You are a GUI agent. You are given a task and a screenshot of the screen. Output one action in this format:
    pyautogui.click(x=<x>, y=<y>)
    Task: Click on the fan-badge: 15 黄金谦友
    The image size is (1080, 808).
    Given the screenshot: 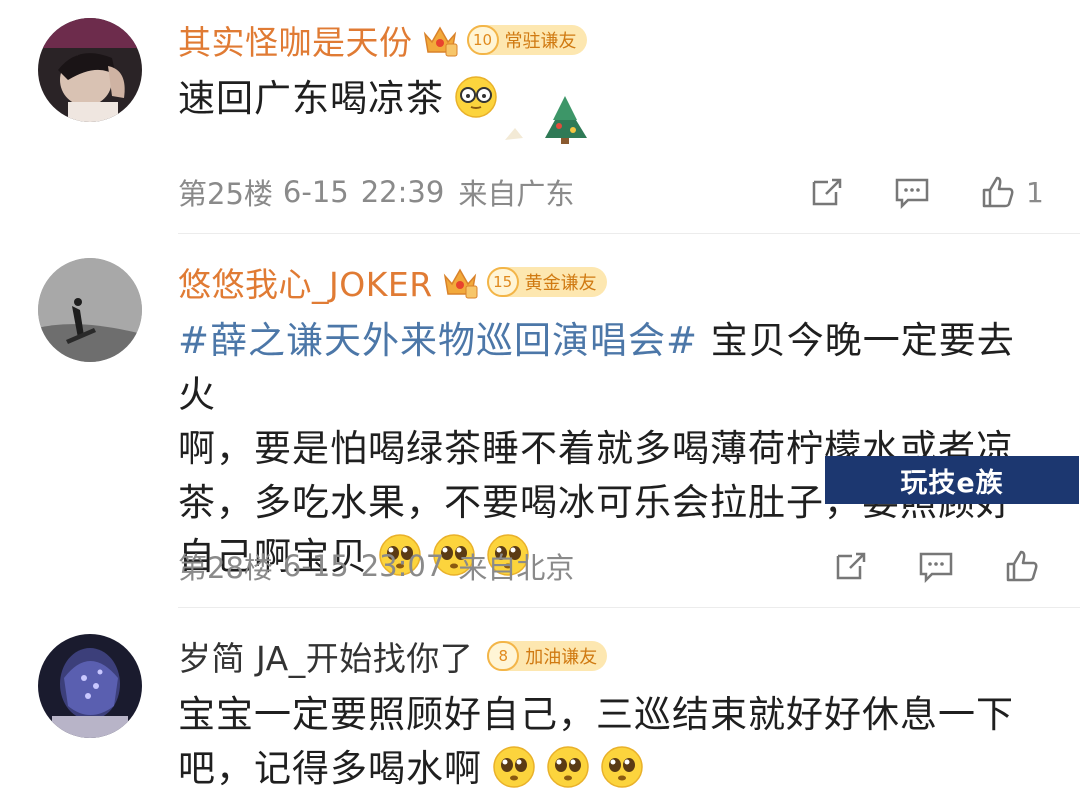 What is the action you would take?
    pyautogui.click(x=546, y=282)
    